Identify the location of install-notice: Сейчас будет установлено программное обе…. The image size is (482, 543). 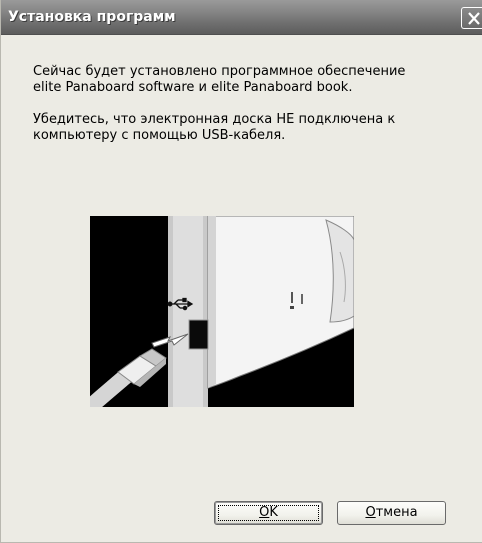
(248, 80).